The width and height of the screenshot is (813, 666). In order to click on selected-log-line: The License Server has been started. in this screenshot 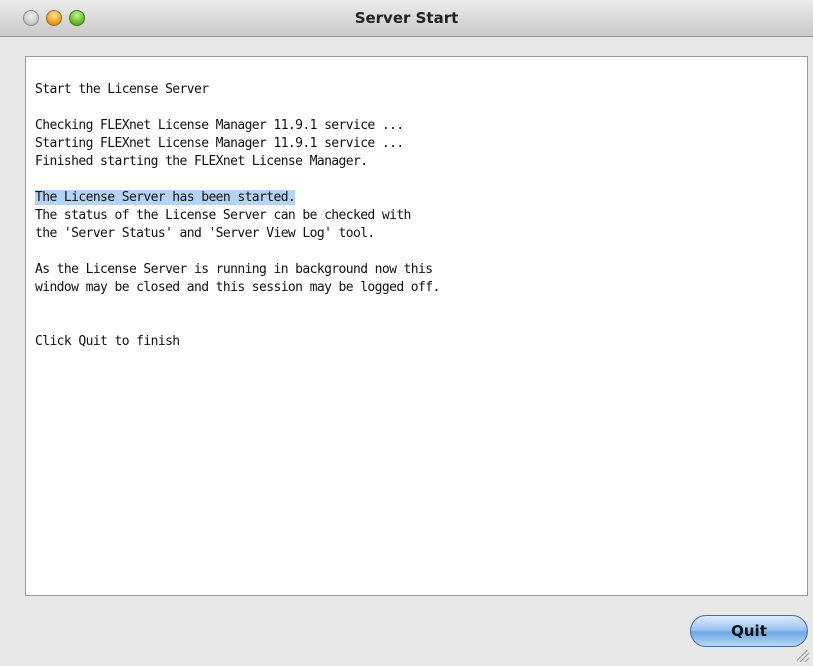, I will do `click(421, 198)`.